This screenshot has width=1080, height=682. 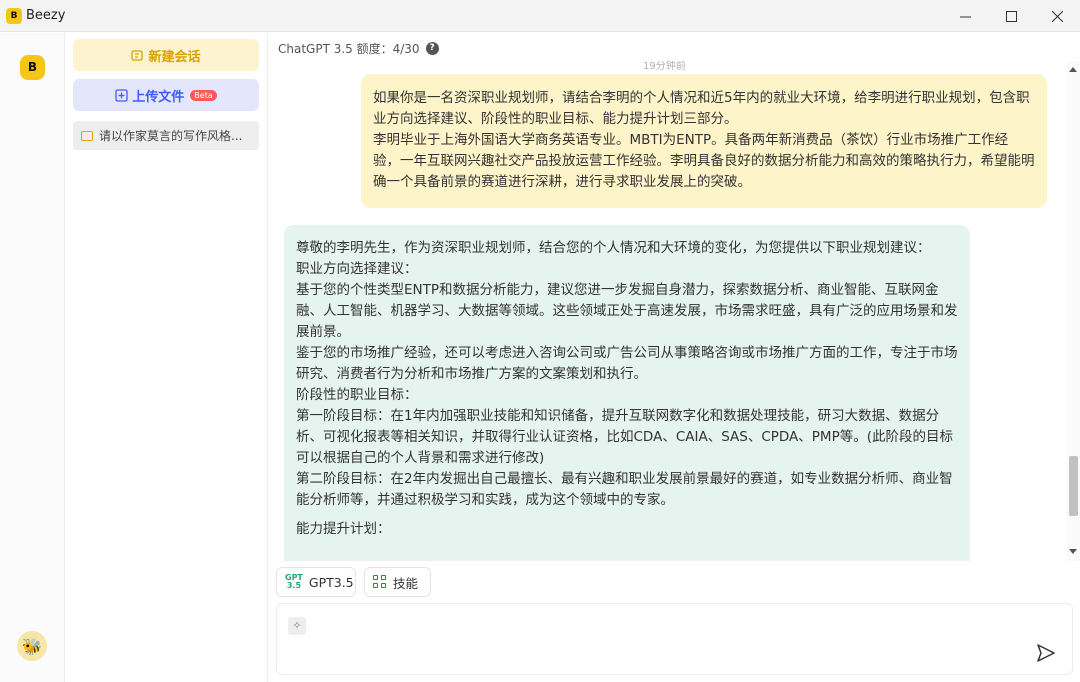 I want to click on window-title: Beezy, so click(x=46, y=15).